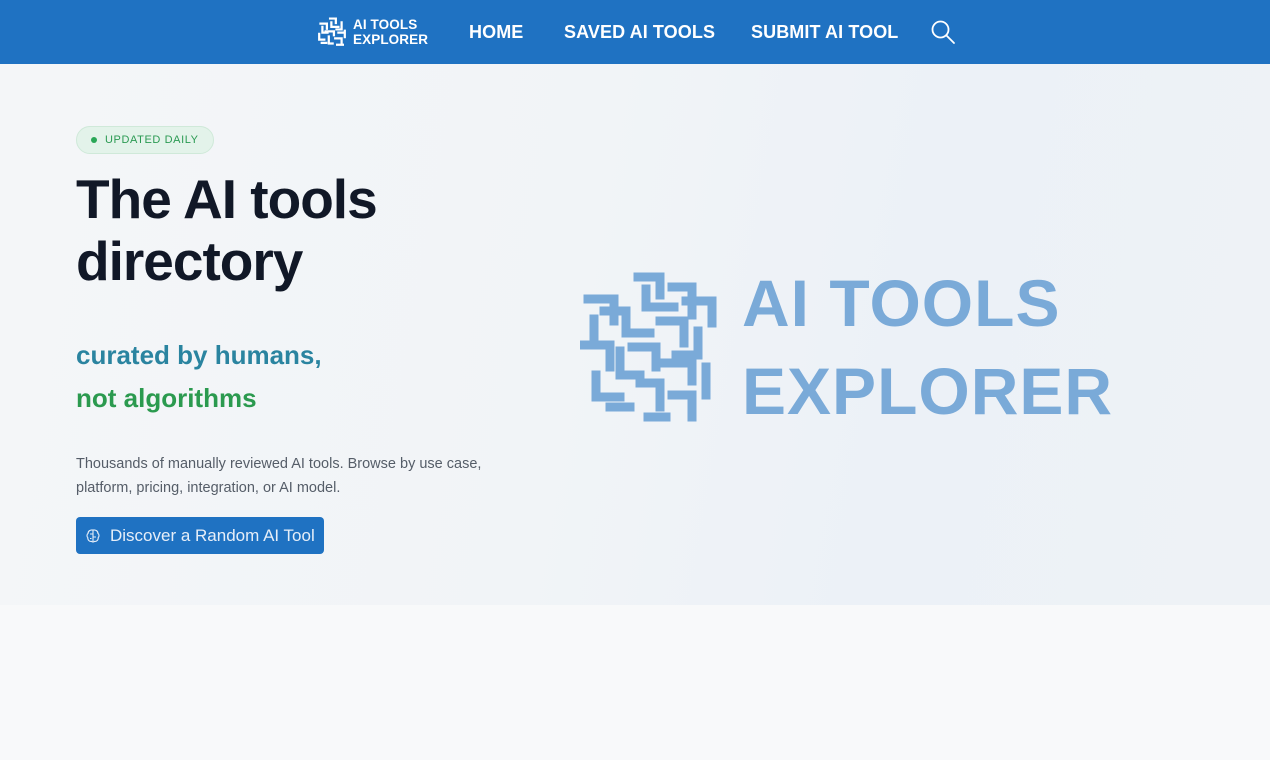  Describe the element at coordinates (227, 199) in the screenshot. I see `title-line-1: The AI tools` at that location.